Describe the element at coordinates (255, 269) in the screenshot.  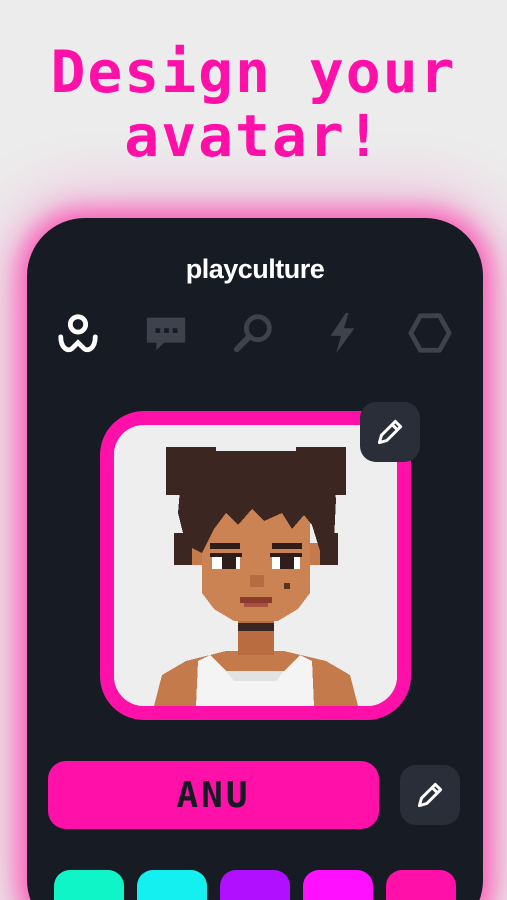
I see `app-brand: playculture` at that location.